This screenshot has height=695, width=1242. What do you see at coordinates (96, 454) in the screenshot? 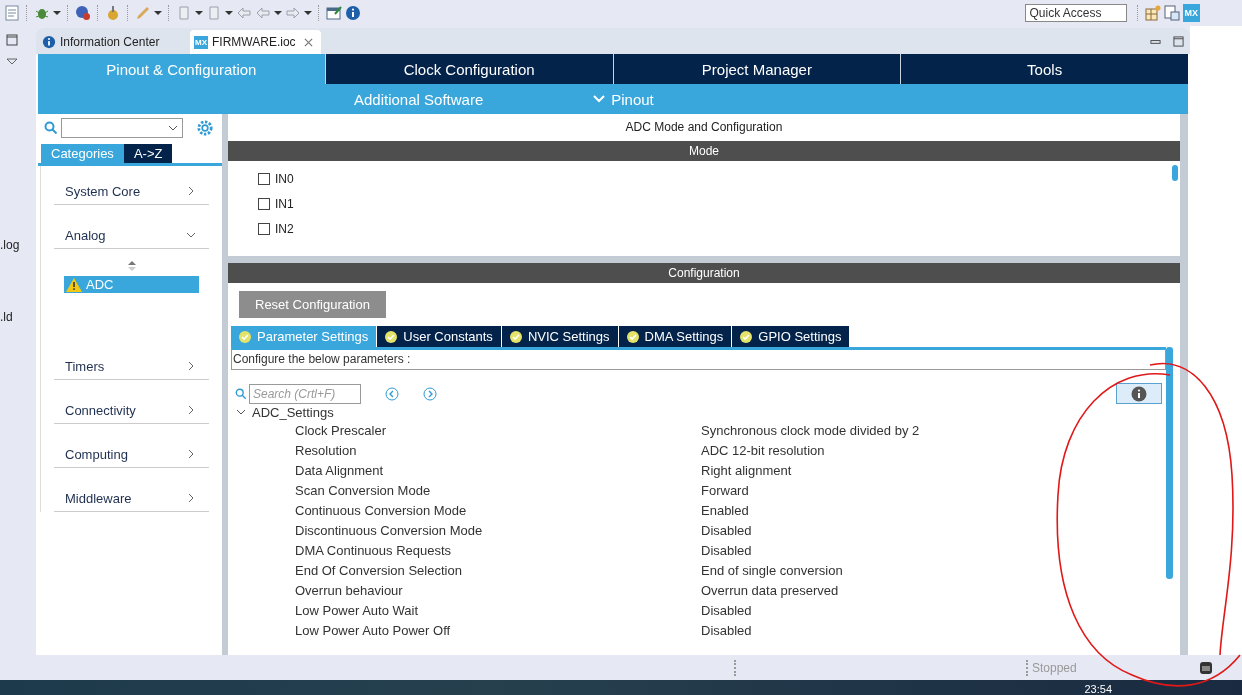
I see `category-label: Computing` at bounding box center [96, 454].